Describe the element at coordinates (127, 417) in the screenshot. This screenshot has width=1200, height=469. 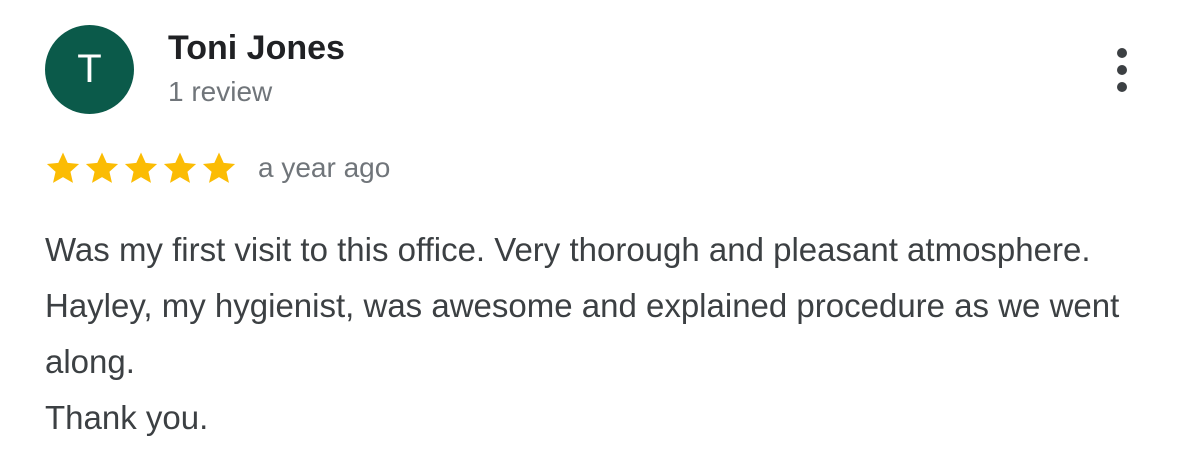
I see `review-closing: Thank you.` at that location.